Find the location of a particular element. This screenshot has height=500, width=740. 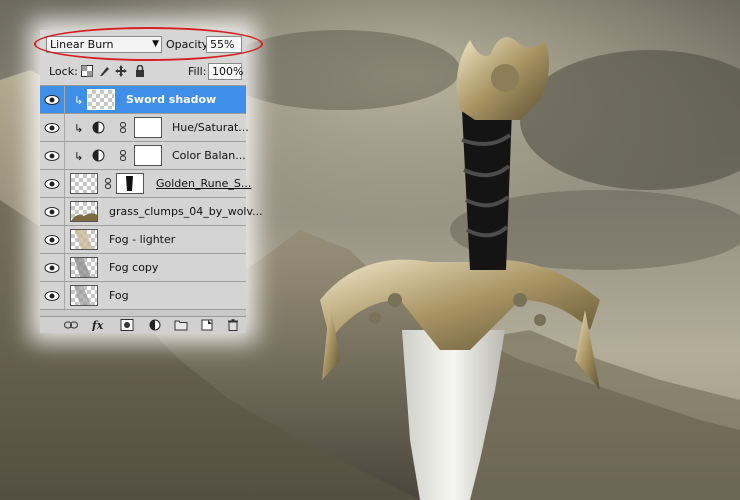

layer-row: Fog copy is located at coordinates (143, 268).